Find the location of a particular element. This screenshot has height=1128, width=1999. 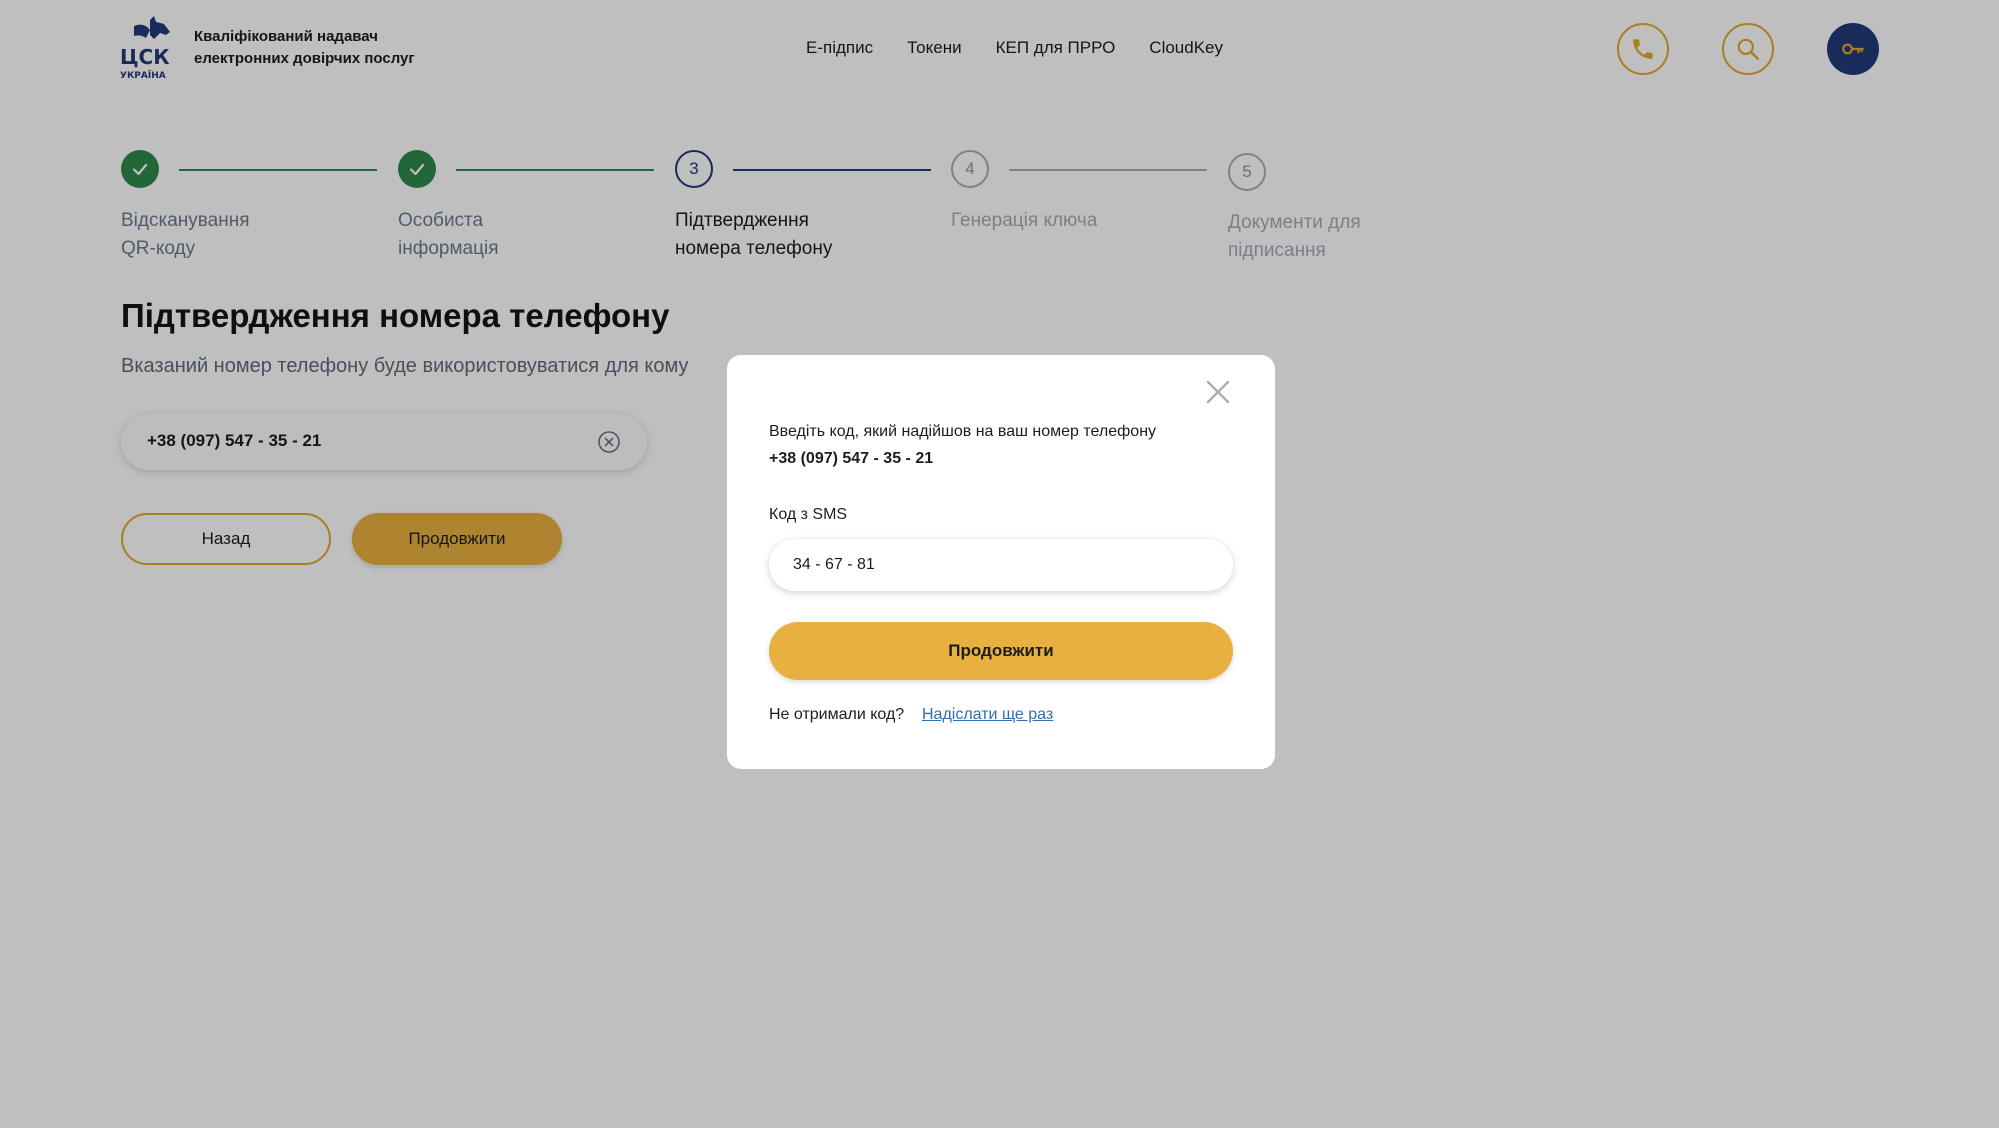

modal-phone-number: +38 (097) 547 - 35 - 21 is located at coordinates (851, 458).